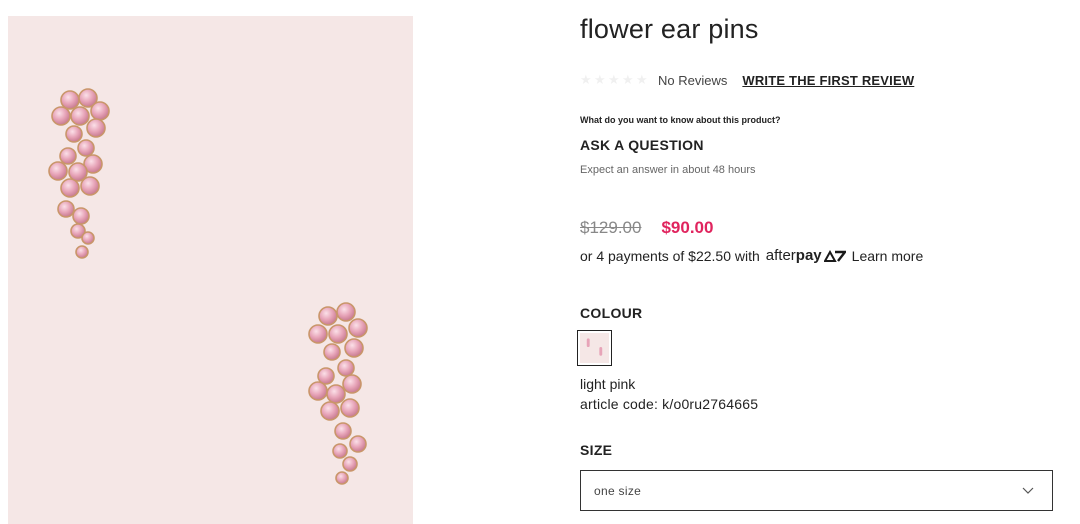 Image resolution: width=1080 pixels, height=524 pixels. Describe the element at coordinates (338, 393) in the screenshot. I see `earring-right` at that location.